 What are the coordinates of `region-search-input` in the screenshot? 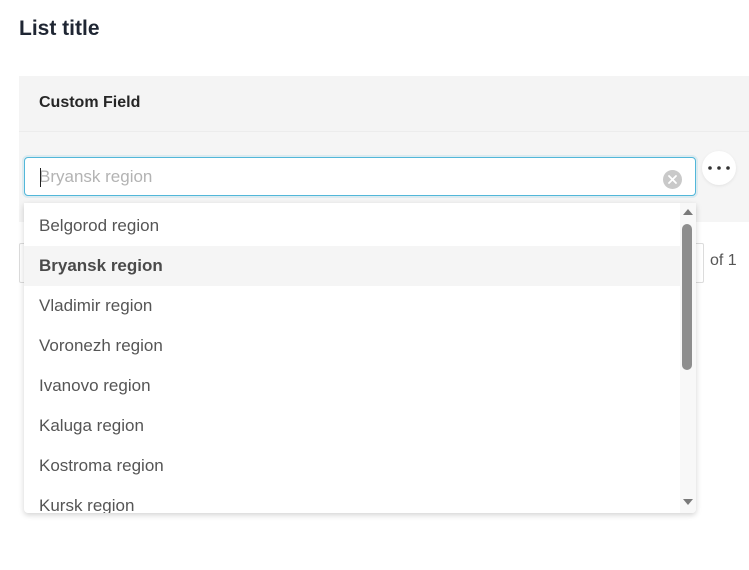 It's located at (344, 176).